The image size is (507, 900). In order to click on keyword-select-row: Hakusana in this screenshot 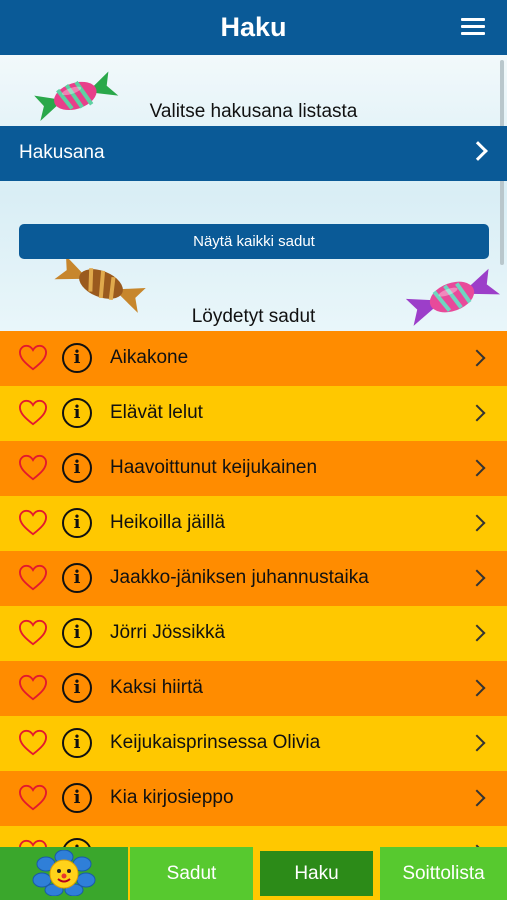, I will do `click(253, 153)`.